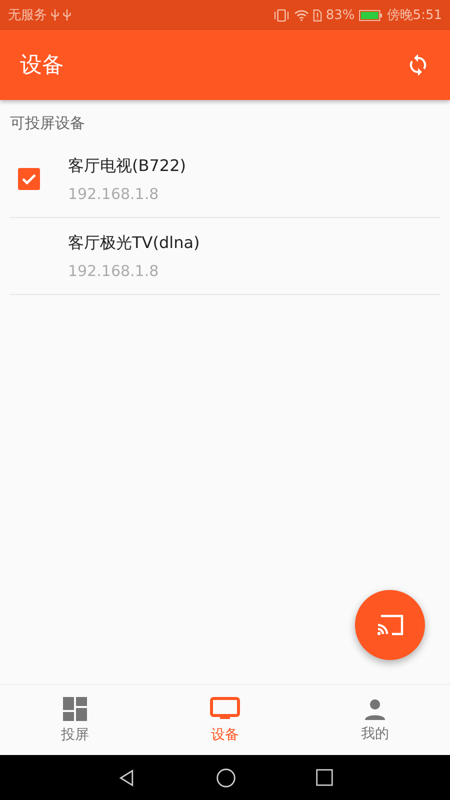 The height and width of the screenshot is (800, 450). I want to click on checkbox, so click(29, 179).